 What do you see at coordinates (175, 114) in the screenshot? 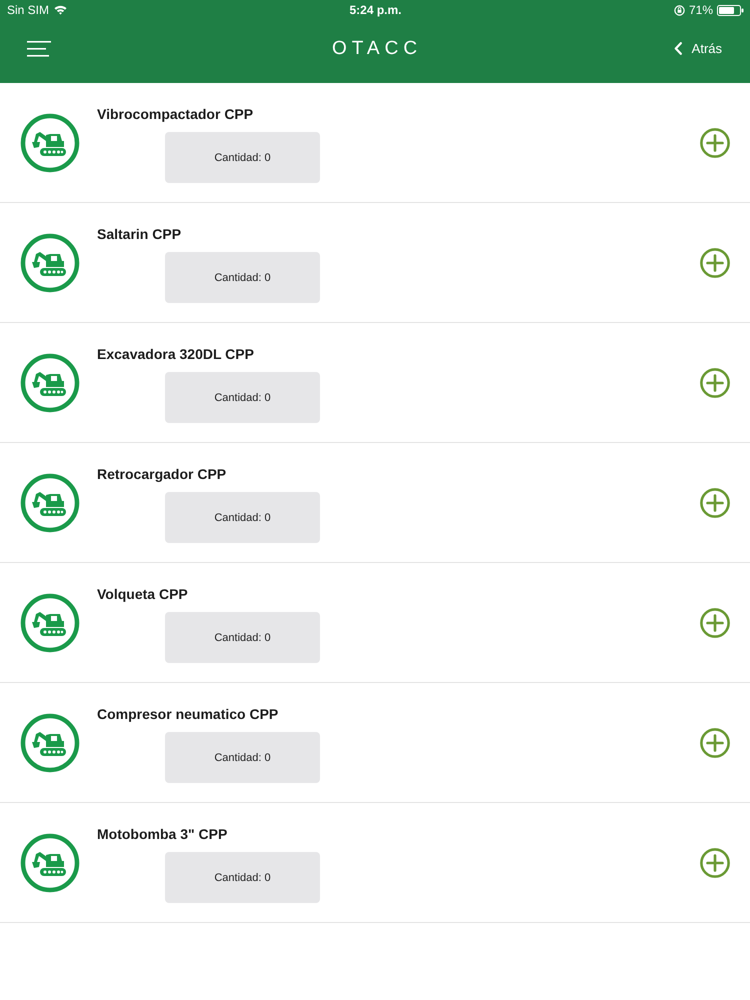
I see `equipment-name: Vibrocompactador CPP` at bounding box center [175, 114].